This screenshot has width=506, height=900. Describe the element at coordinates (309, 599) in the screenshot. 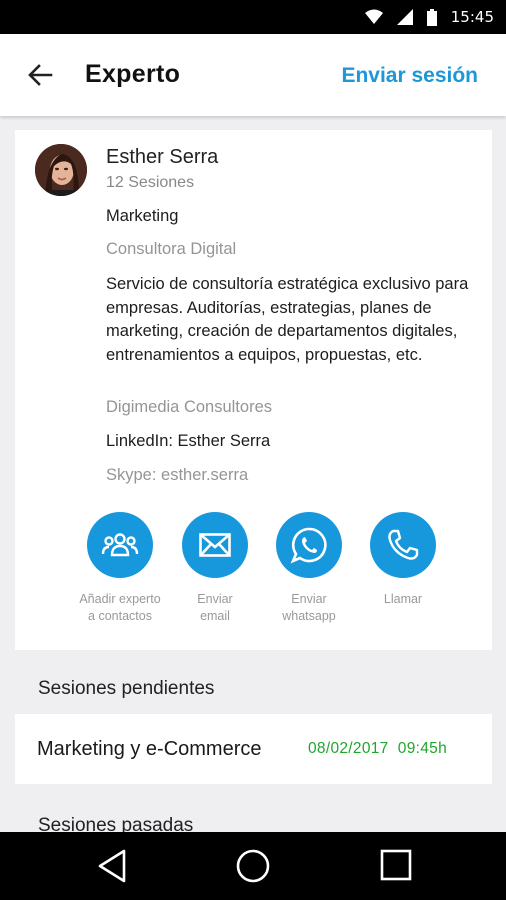

I see `send-whatsapp-label-1: Enviar` at that location.